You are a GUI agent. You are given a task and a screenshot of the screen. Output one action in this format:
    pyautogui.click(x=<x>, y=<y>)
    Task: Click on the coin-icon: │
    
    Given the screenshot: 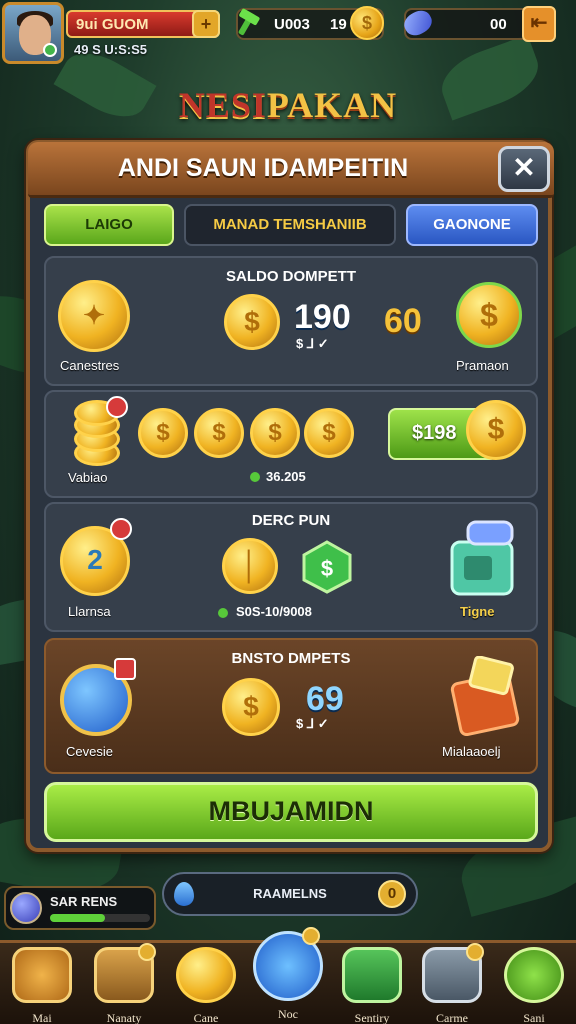 What is the action you would take?
    pyautogui.click(x=250, y=566)
    